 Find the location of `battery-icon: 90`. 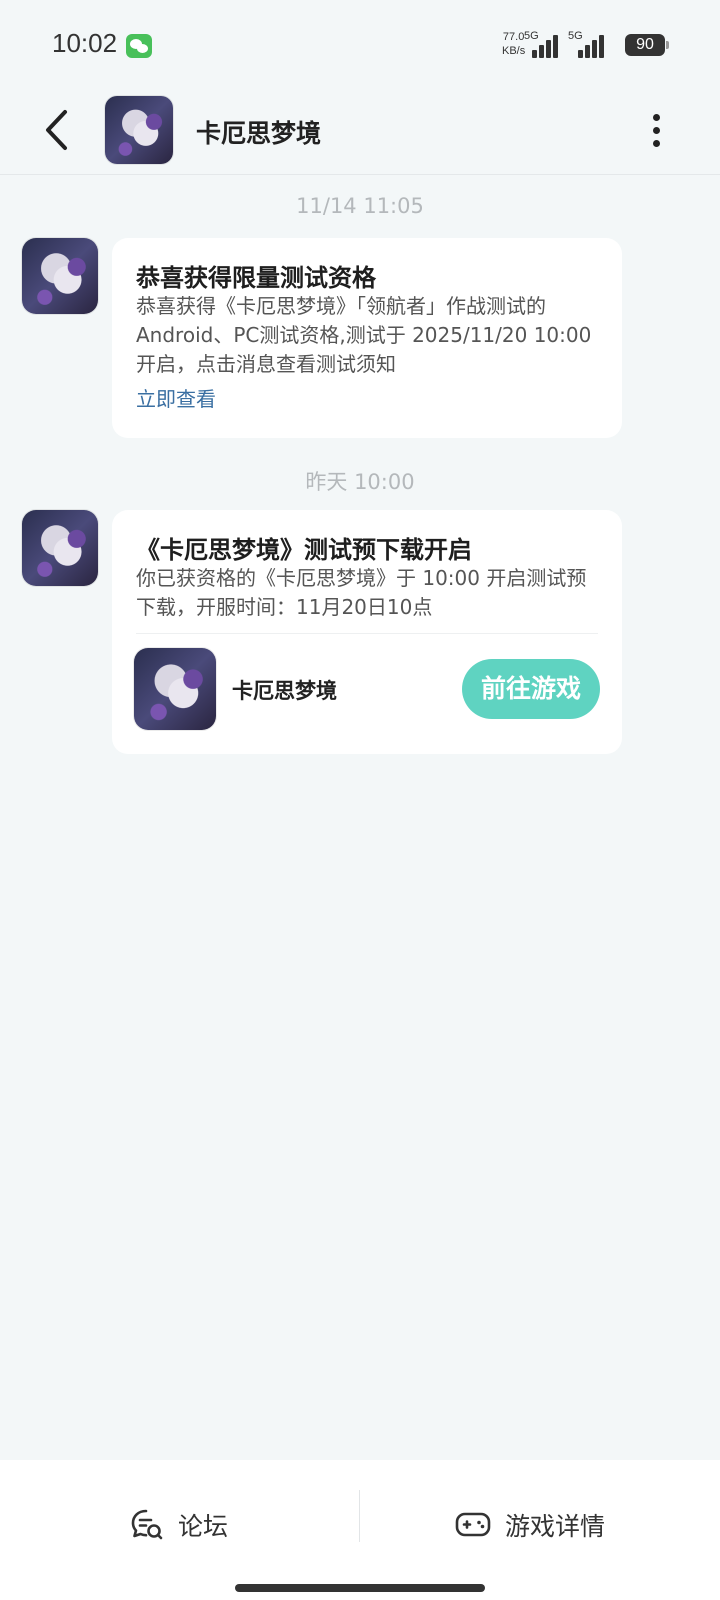

battery-icon: 90 is located at coordinates (645, 45).